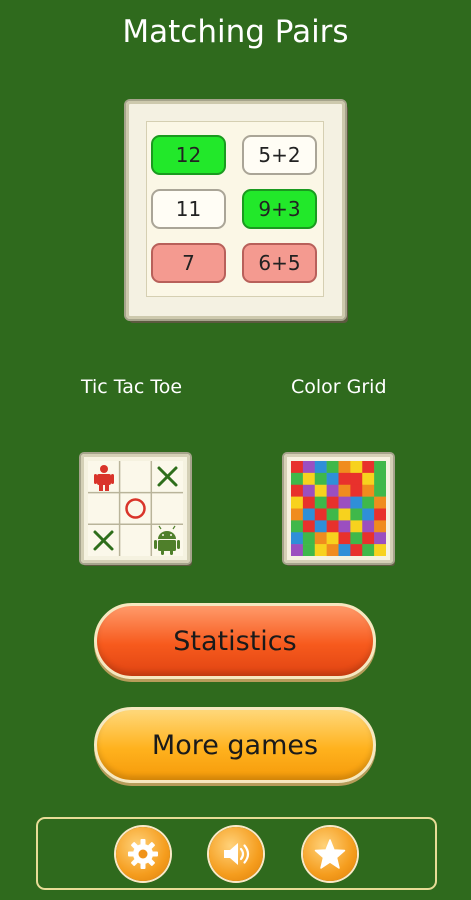 Image resolution: width=471 pixels, height=900 pixels. Describe the element at coordinates (279, 263) in the screenshot. I see `preview-tile: 6+5` at that location.